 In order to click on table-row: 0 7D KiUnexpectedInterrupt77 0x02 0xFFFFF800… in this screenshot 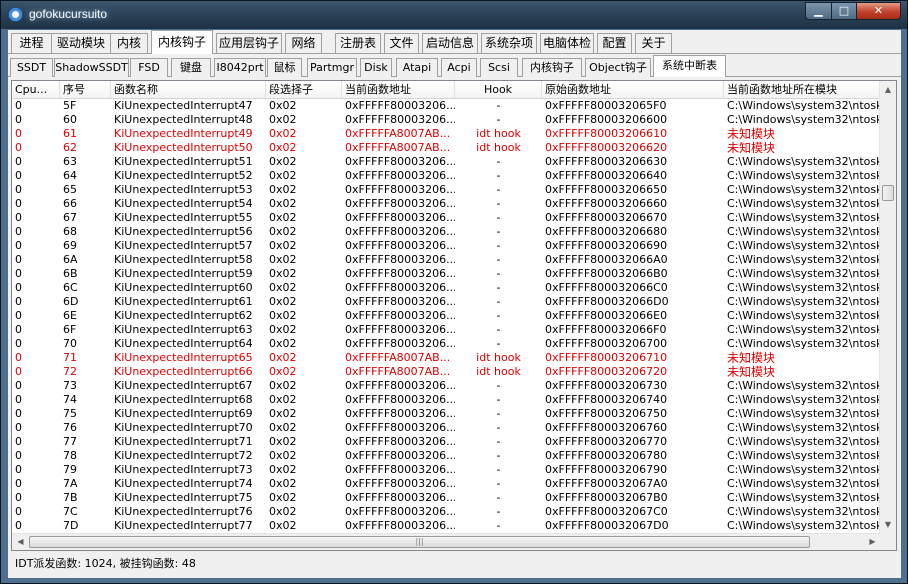, I will do `click(446, 526)`.